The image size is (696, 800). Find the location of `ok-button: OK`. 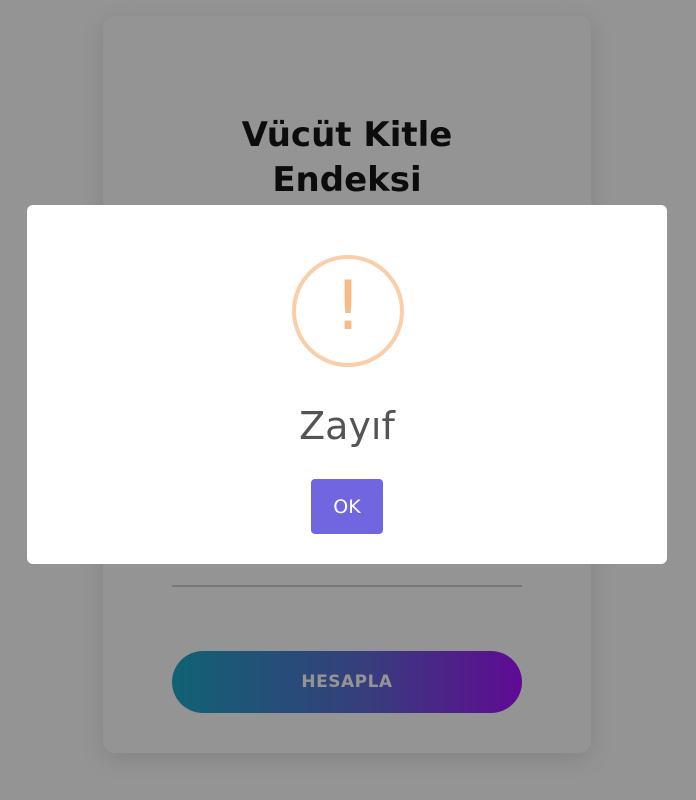

ok-button: OK is located at coordinates (347, 506).